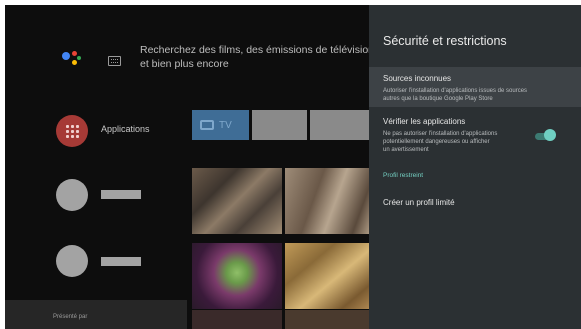  I want to click on panel-title: Sécurité et restrictions, so click(445, 41).